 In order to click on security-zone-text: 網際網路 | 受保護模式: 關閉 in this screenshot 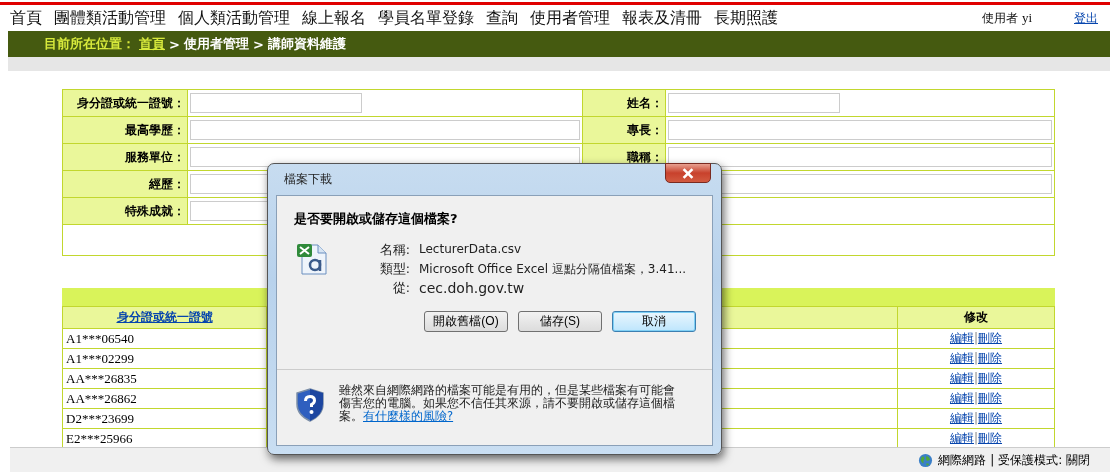, I will do `click(1014, 460)`.